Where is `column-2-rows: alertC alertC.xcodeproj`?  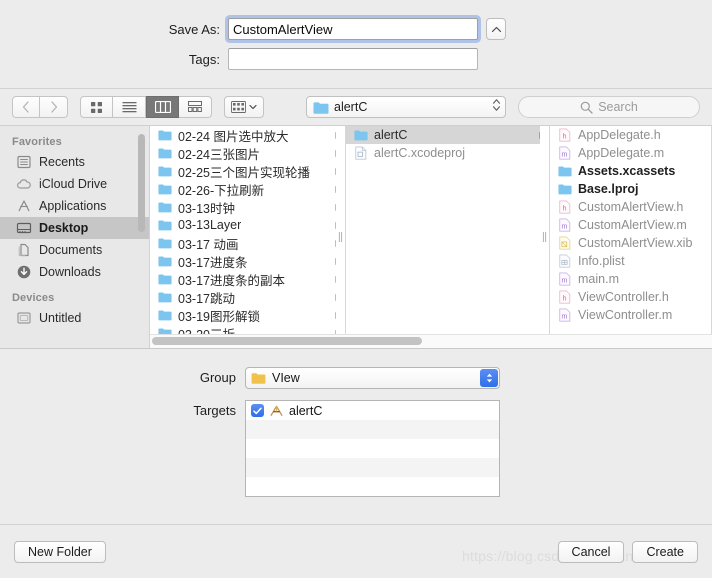 column-2-rows: alertC alertC.xcodeproj is located at coordinates (447, 144).